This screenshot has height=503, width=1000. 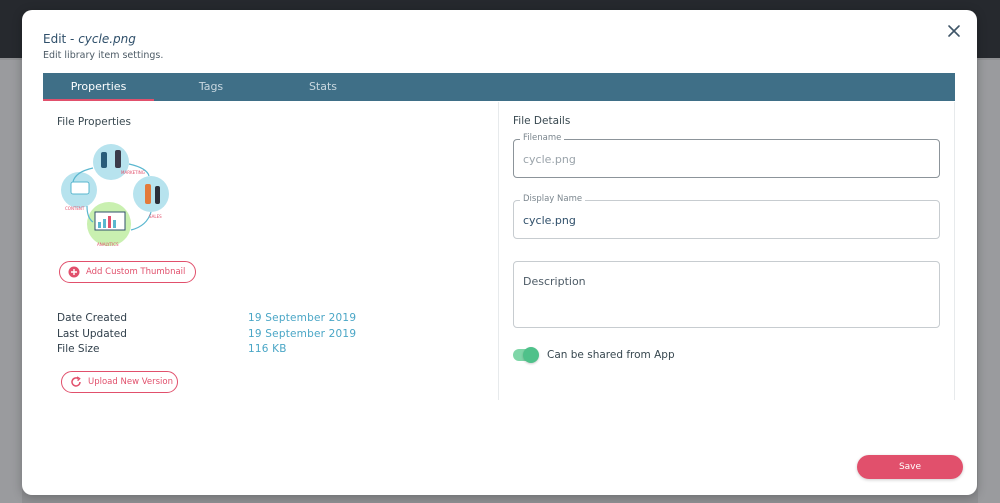 What do you see at coordinates (98, 100) in the screenshot?
I see `active-tab-indicator` at bounding box center [98, 100].